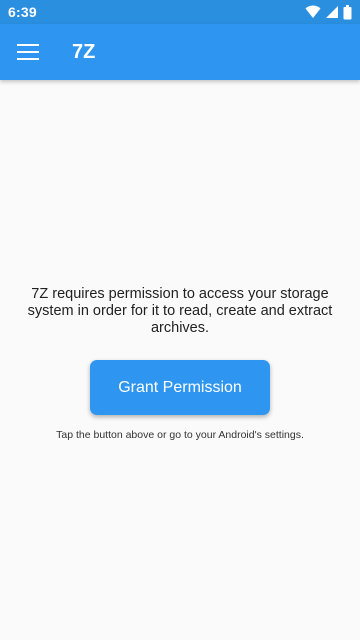 The width and height of the screenshot is (360, 640). Describe the element at coordinates (347, 12) in the screenshot. I see `battery-icon` at that location.